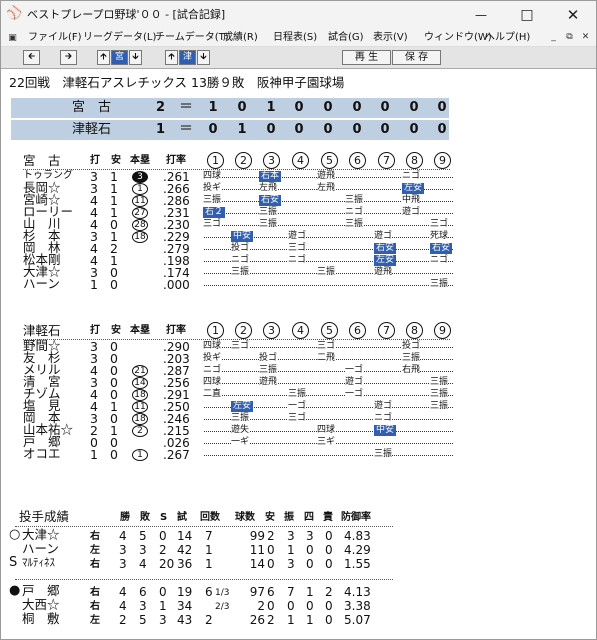  I want to click on at-bat-result: 投ゴ, so click(268, 358).